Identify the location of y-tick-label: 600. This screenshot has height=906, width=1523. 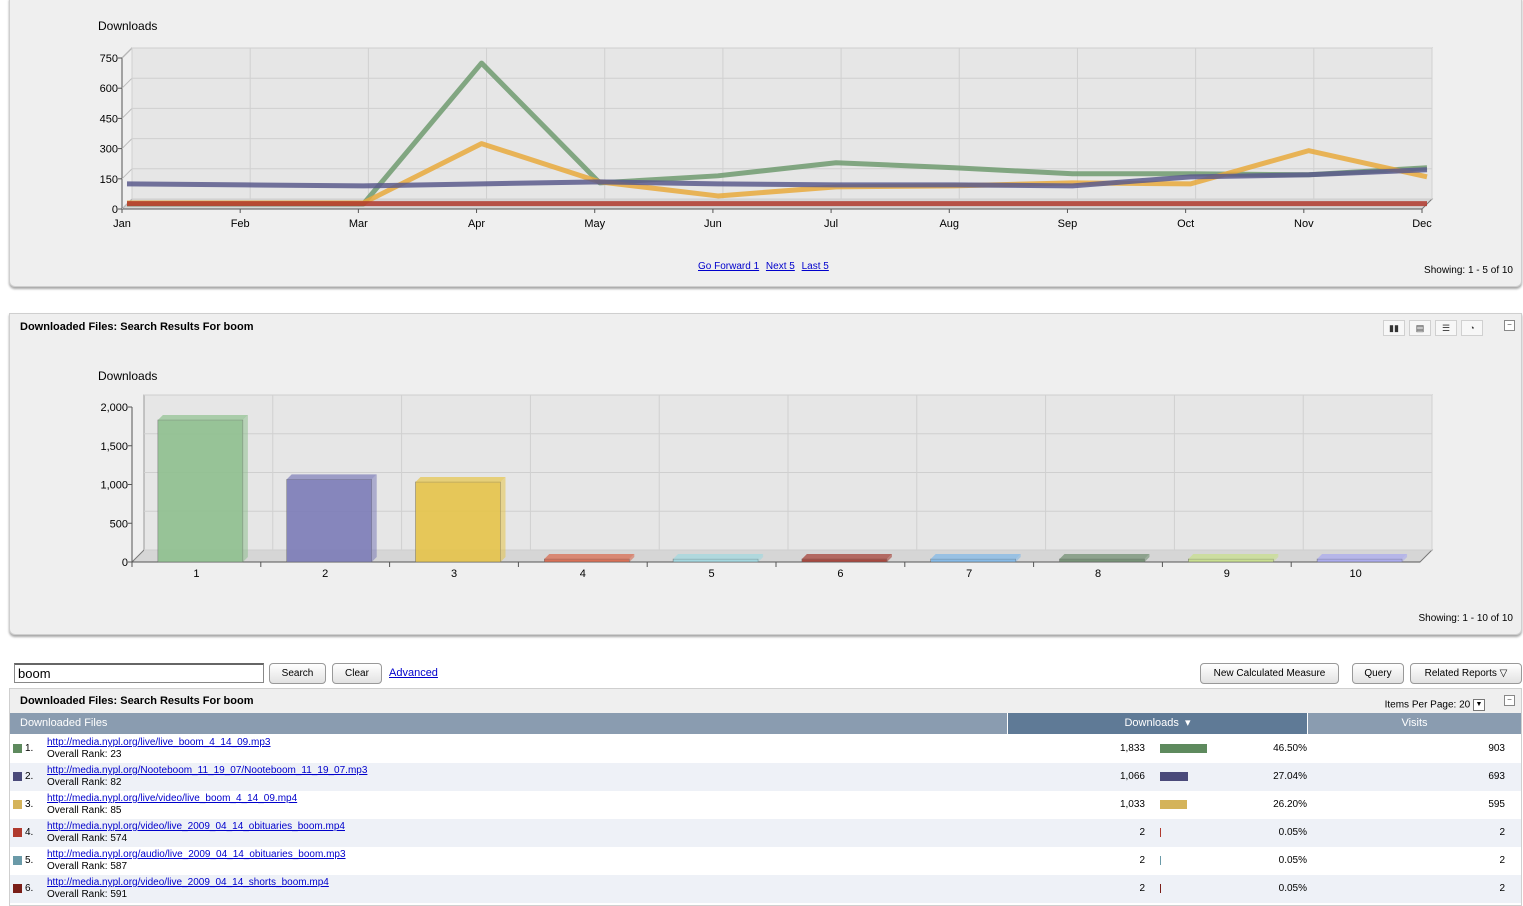
(109, 89).